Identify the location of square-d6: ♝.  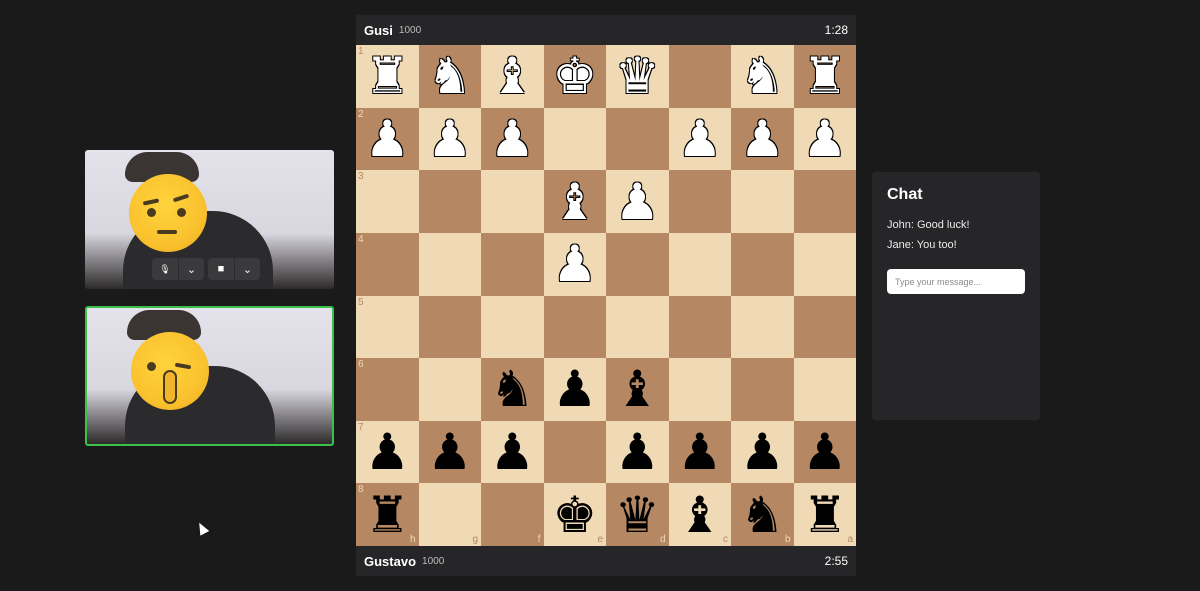
(637, 389).